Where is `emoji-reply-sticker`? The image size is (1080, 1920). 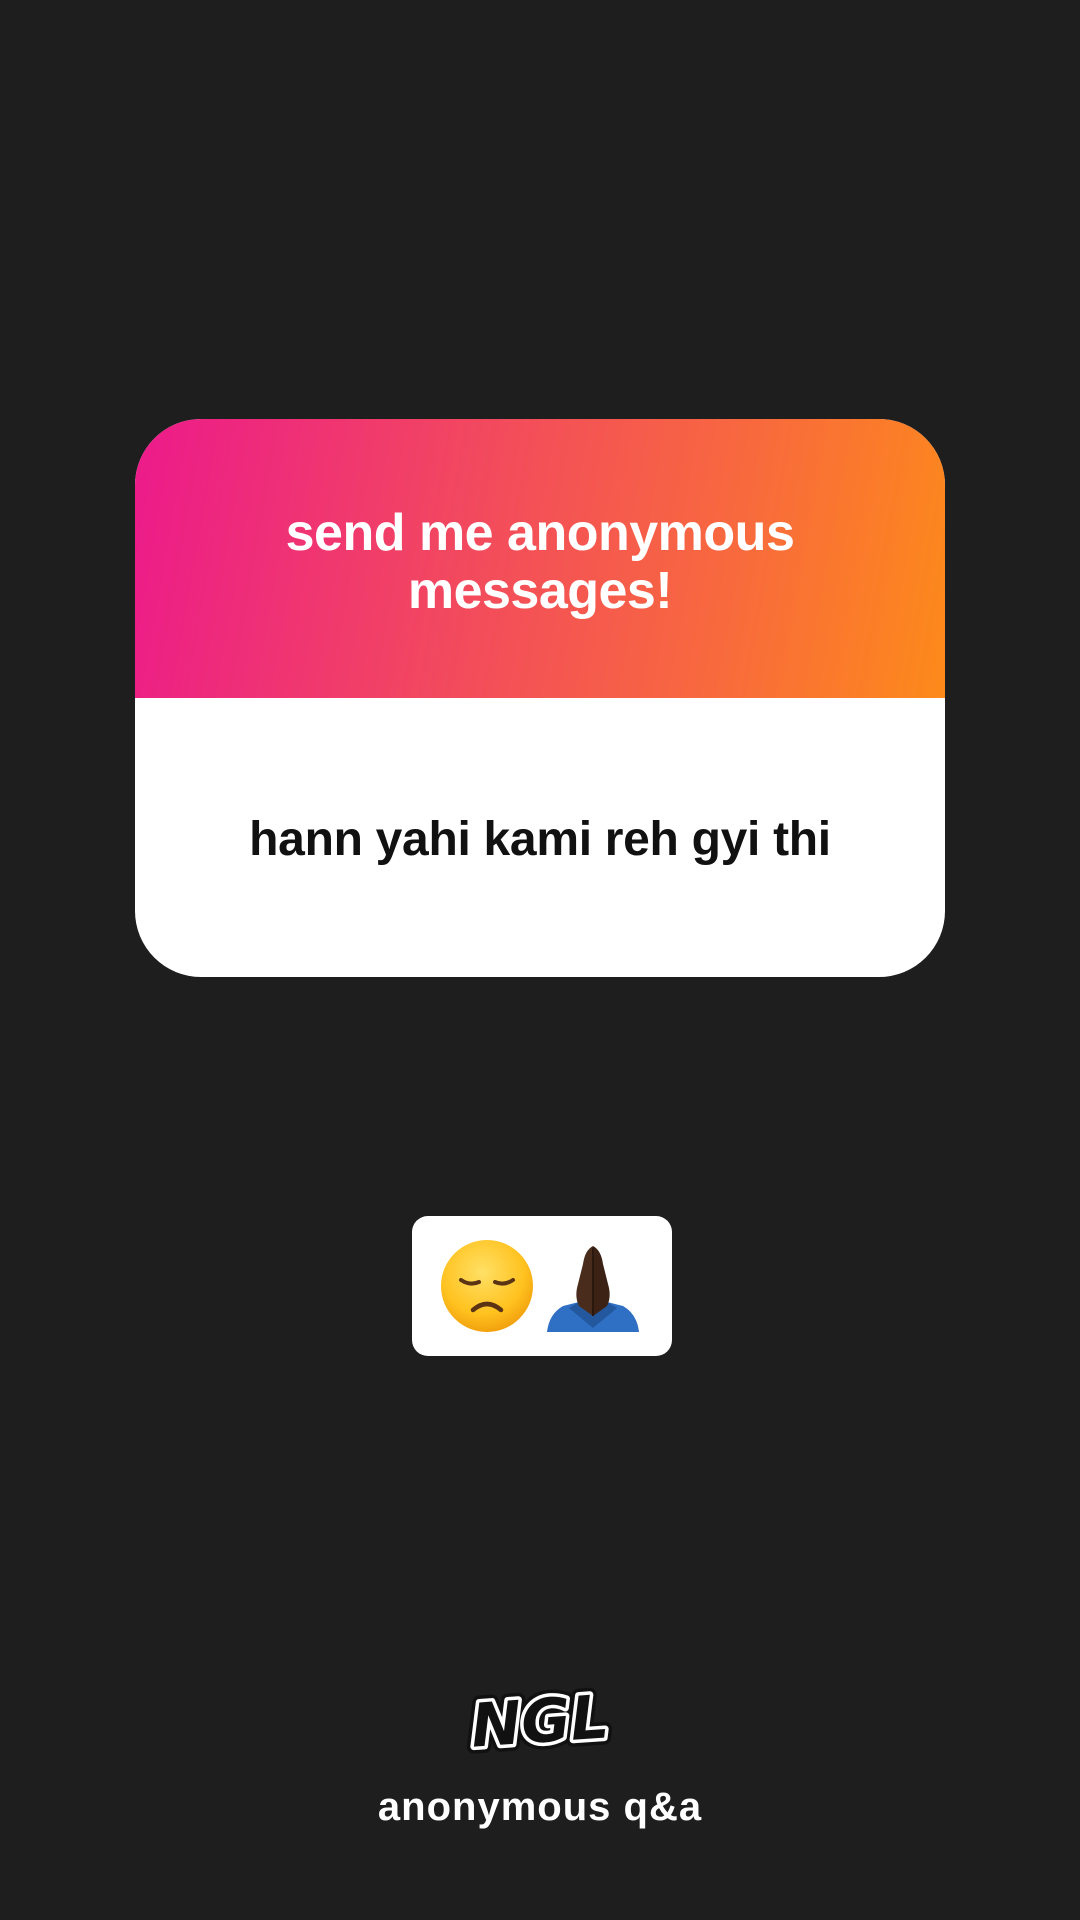
emoji-reply-sticker is located at coordinates (542, 1286).